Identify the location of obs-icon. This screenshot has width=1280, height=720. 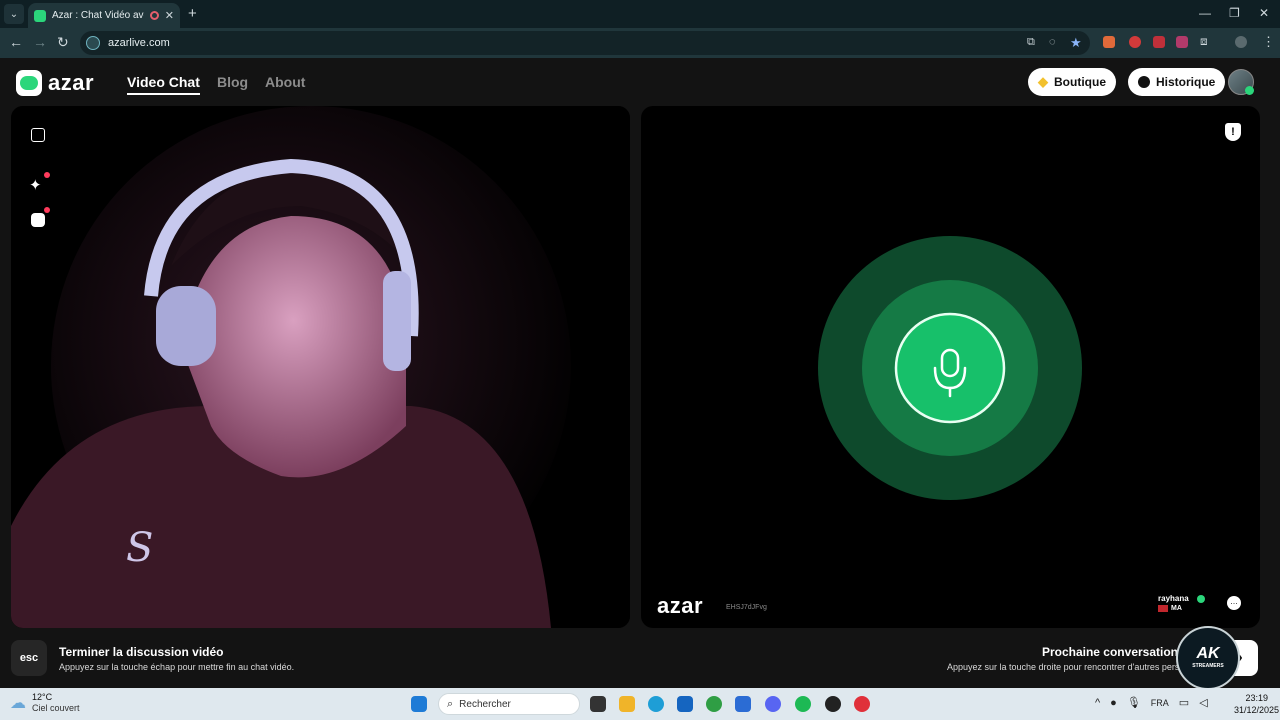
(833, 704).